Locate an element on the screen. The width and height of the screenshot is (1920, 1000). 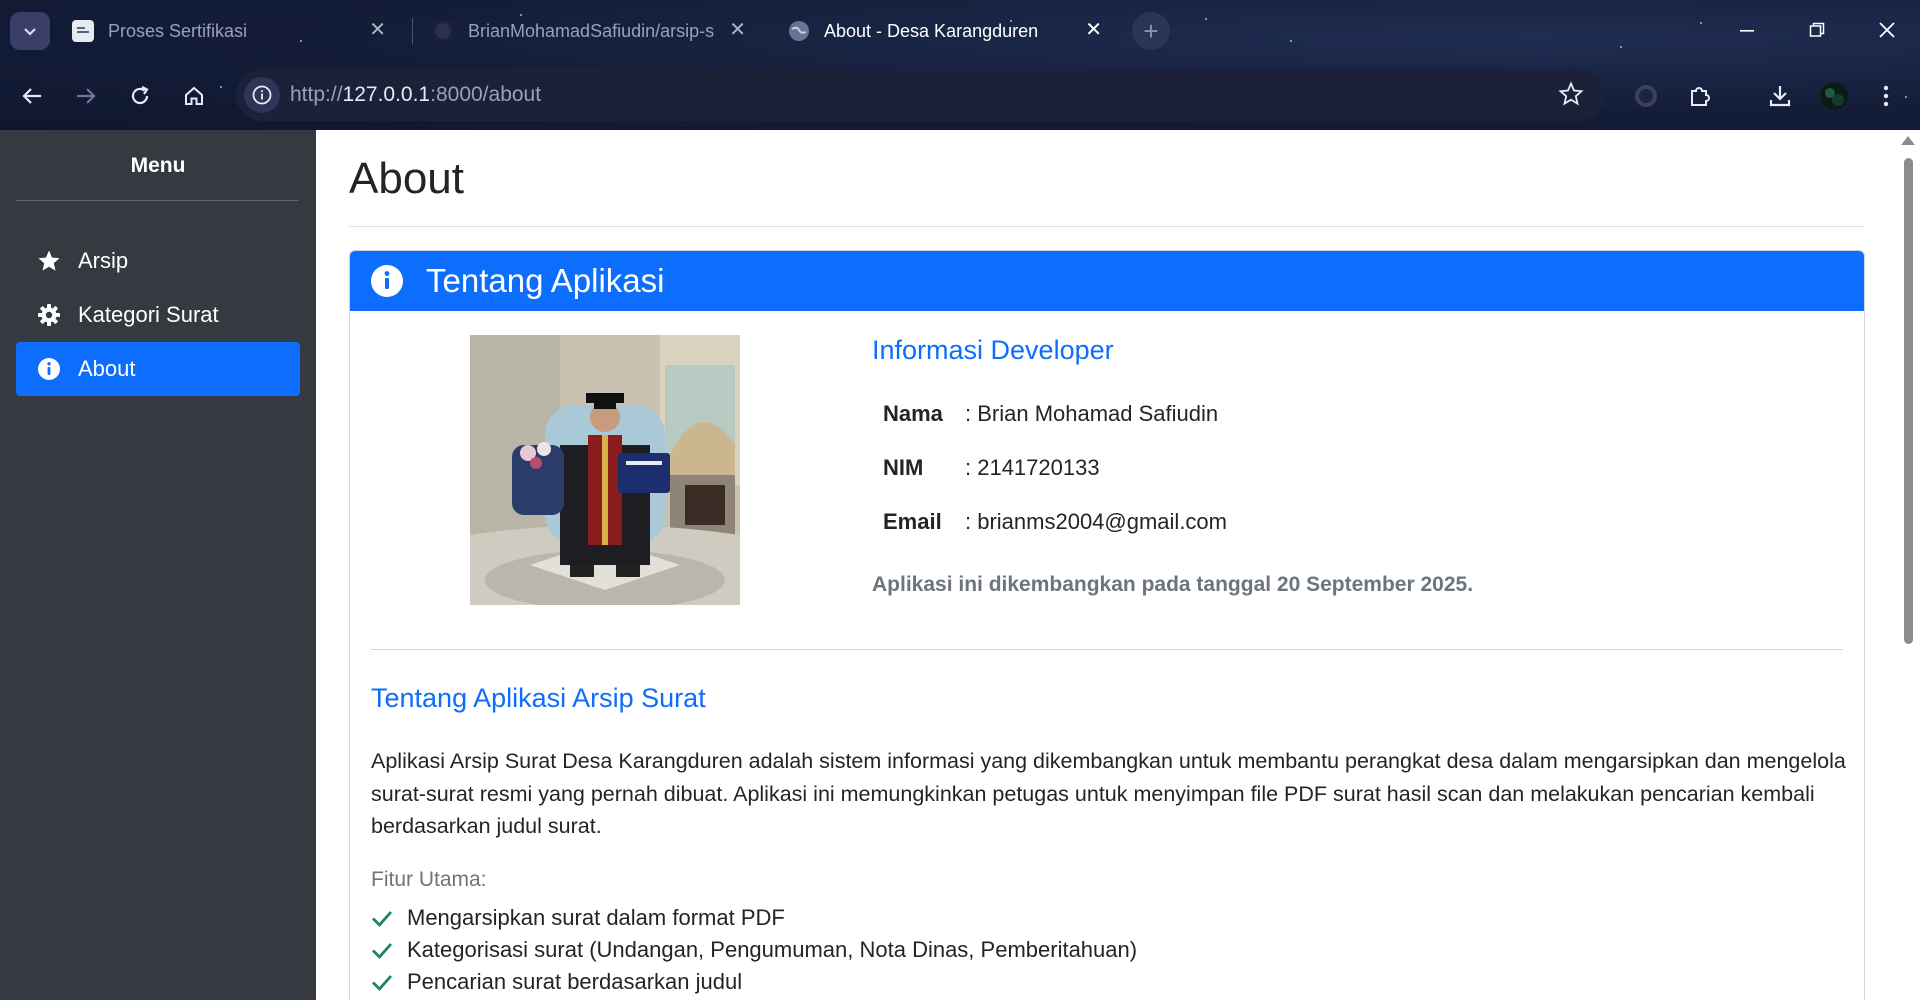
bookmark-button is located at coordinates (1571, 96).